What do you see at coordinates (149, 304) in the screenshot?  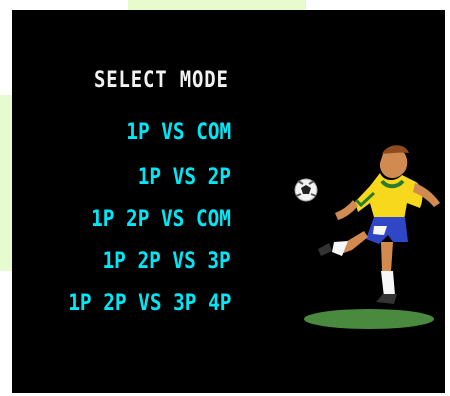 I see `mode-option-1p-2p-vs-3p-4p: 1P 2P VS 3P 4P` at bounding box center [149, 304].